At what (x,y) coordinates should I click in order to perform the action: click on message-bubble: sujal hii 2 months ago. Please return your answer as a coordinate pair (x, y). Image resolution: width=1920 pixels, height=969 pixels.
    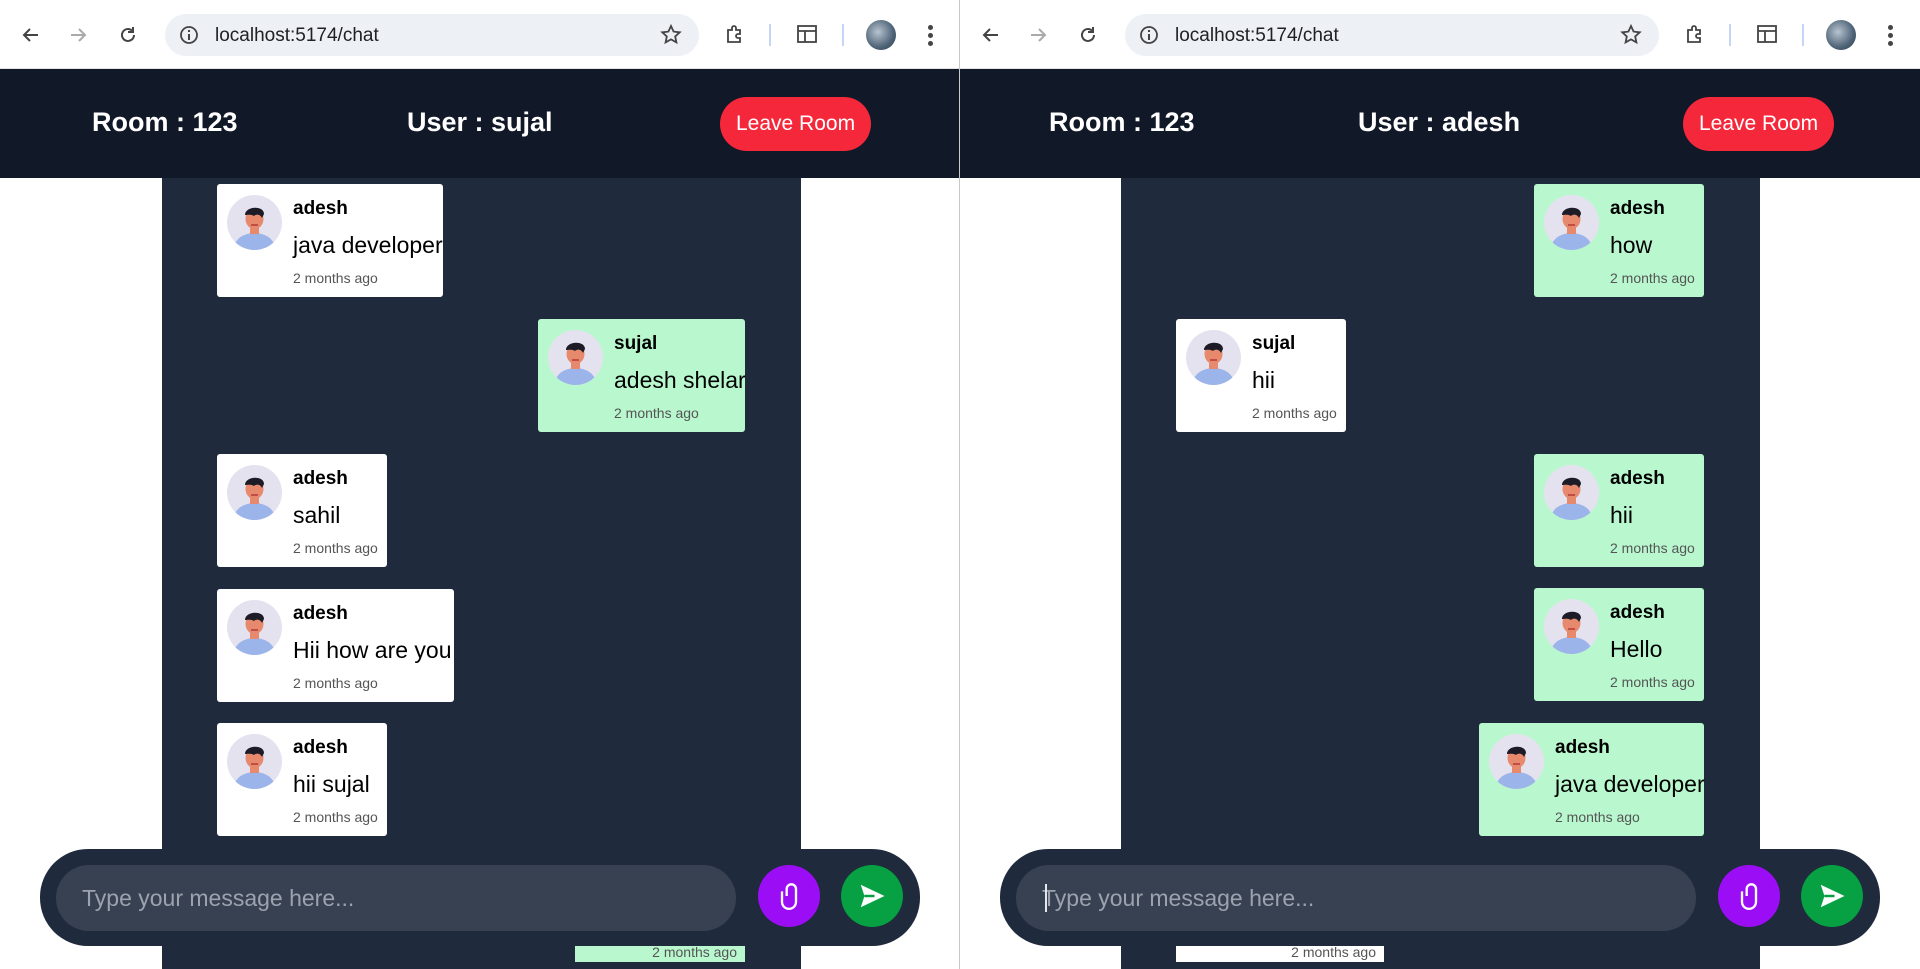
    Looking at the image, I should click on (1261, 375).